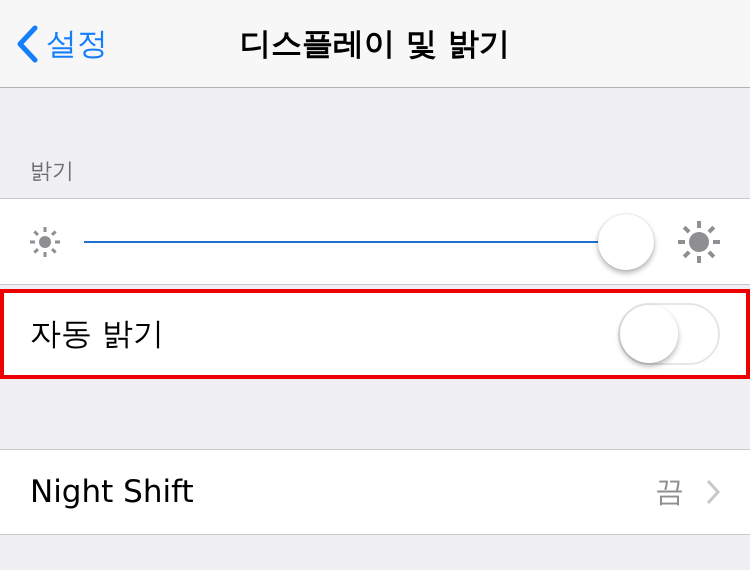 This screenshot has width=750, height=570. I want to click on row-label: Night Shift, so click(112, 492).